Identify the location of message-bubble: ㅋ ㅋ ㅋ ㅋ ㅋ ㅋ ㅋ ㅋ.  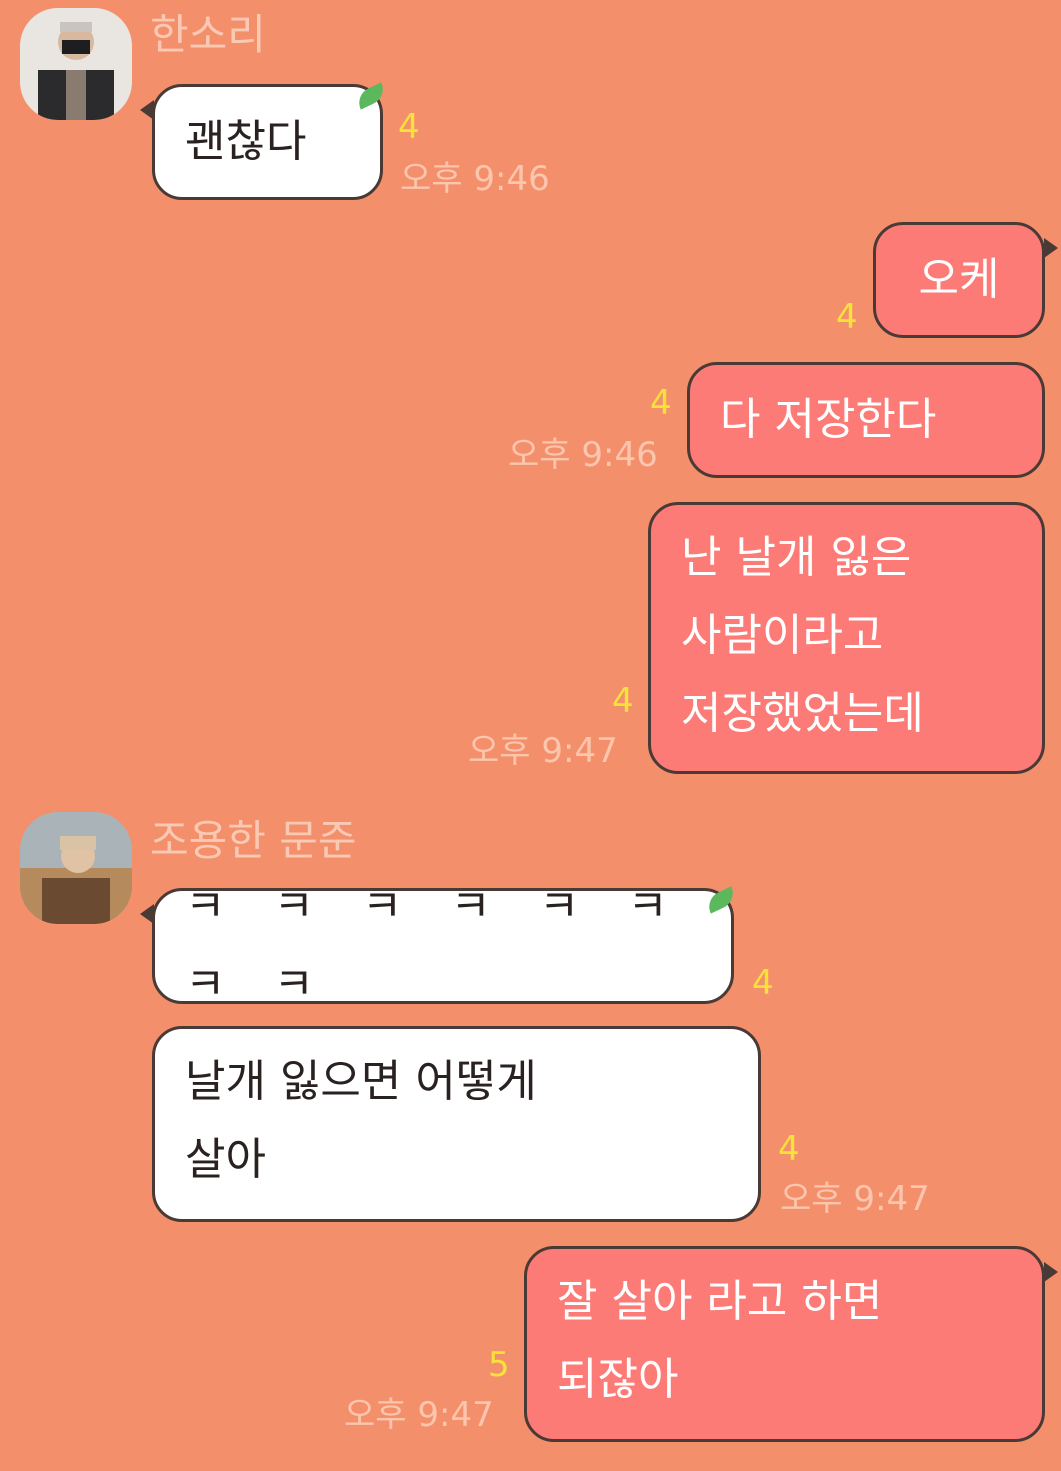
(443, 945).